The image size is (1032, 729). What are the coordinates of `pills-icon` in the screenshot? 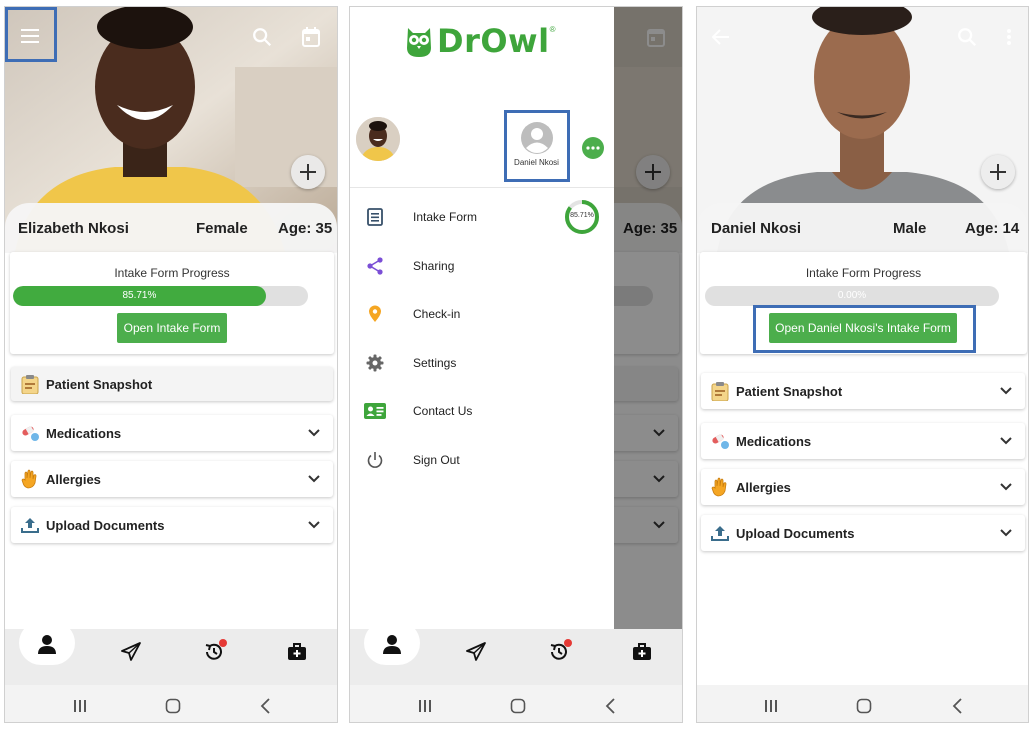 It's located at (30, 433).